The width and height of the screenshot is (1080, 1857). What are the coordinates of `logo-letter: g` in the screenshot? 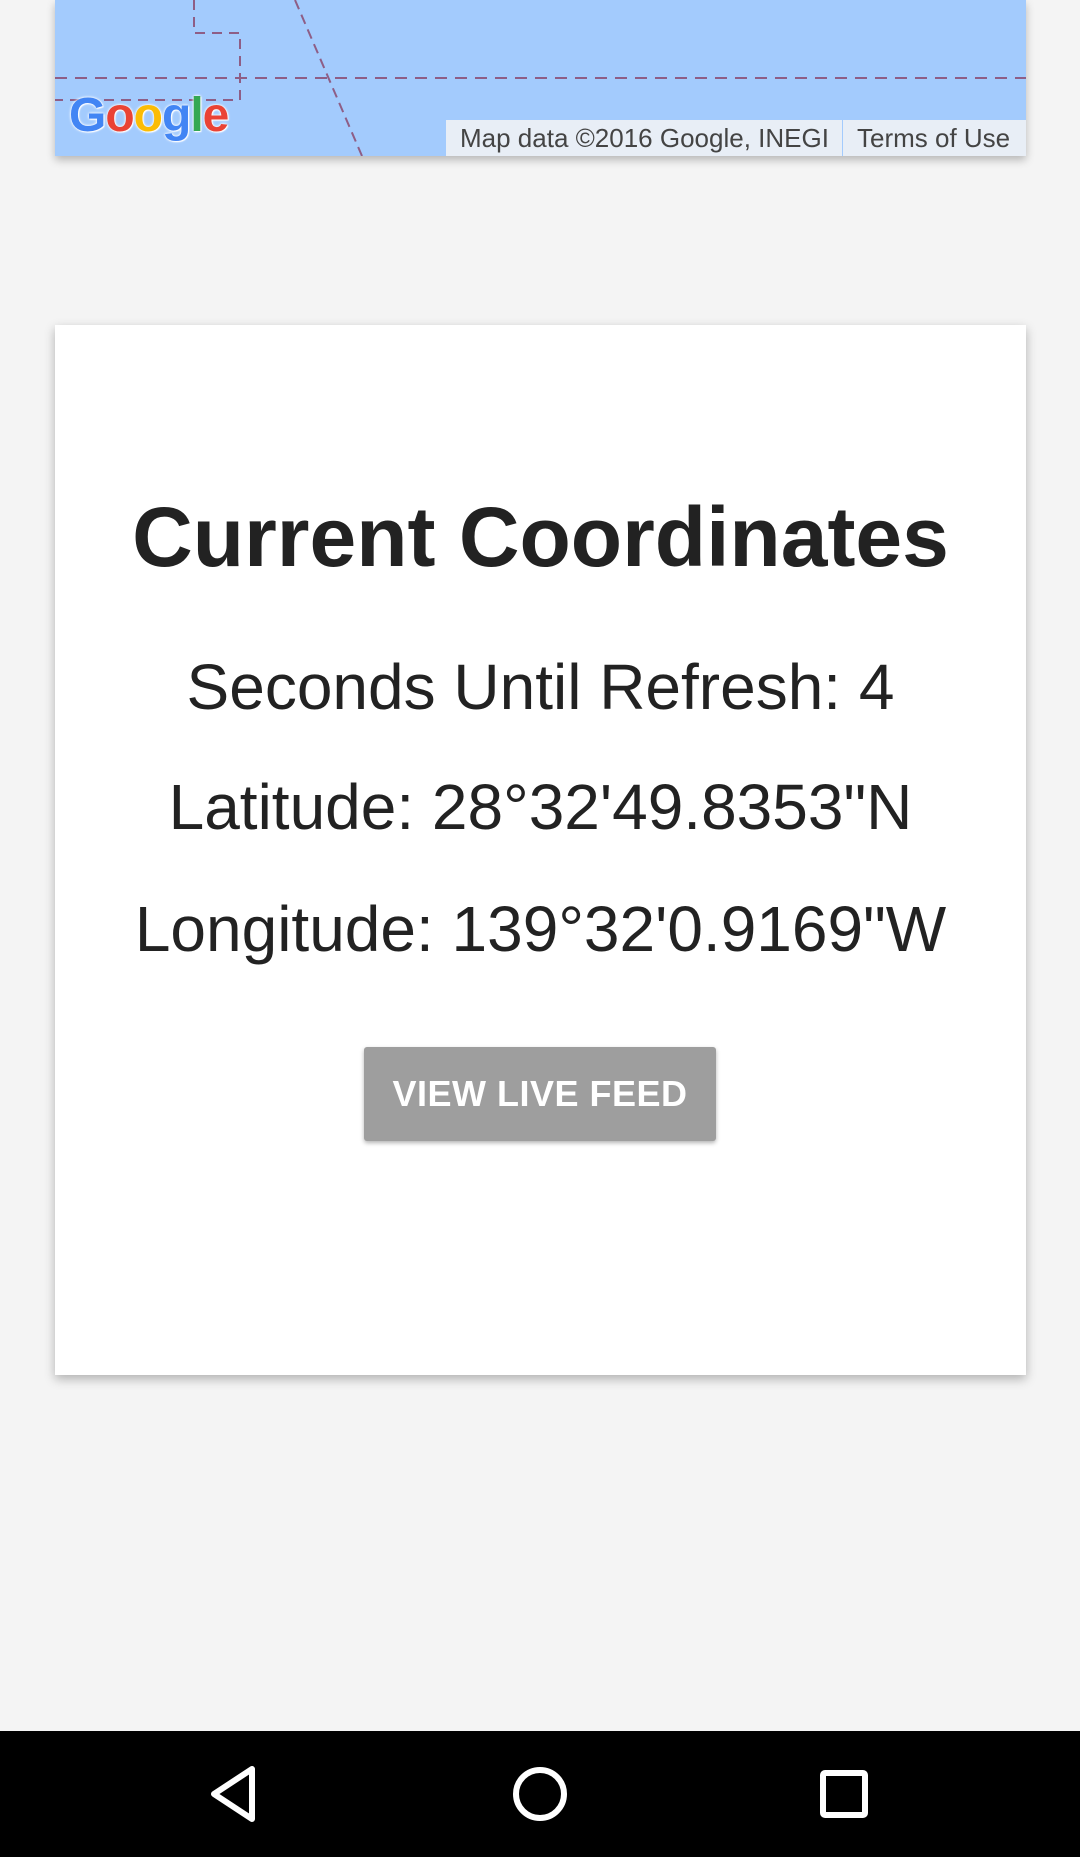 It's located at (176, 115).